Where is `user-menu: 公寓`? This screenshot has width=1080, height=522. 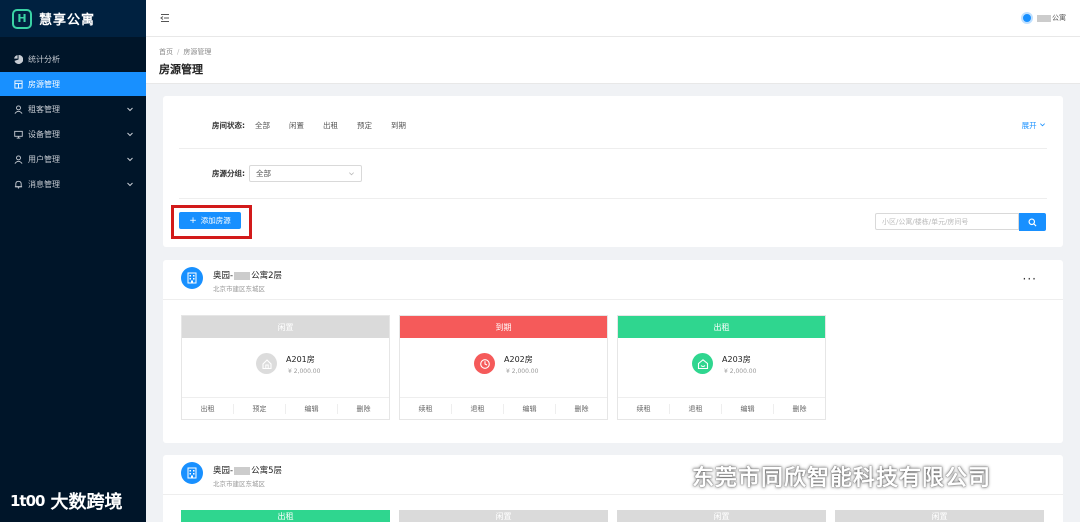 user-menu: 公寓 is located at coordinates (1043, 18).